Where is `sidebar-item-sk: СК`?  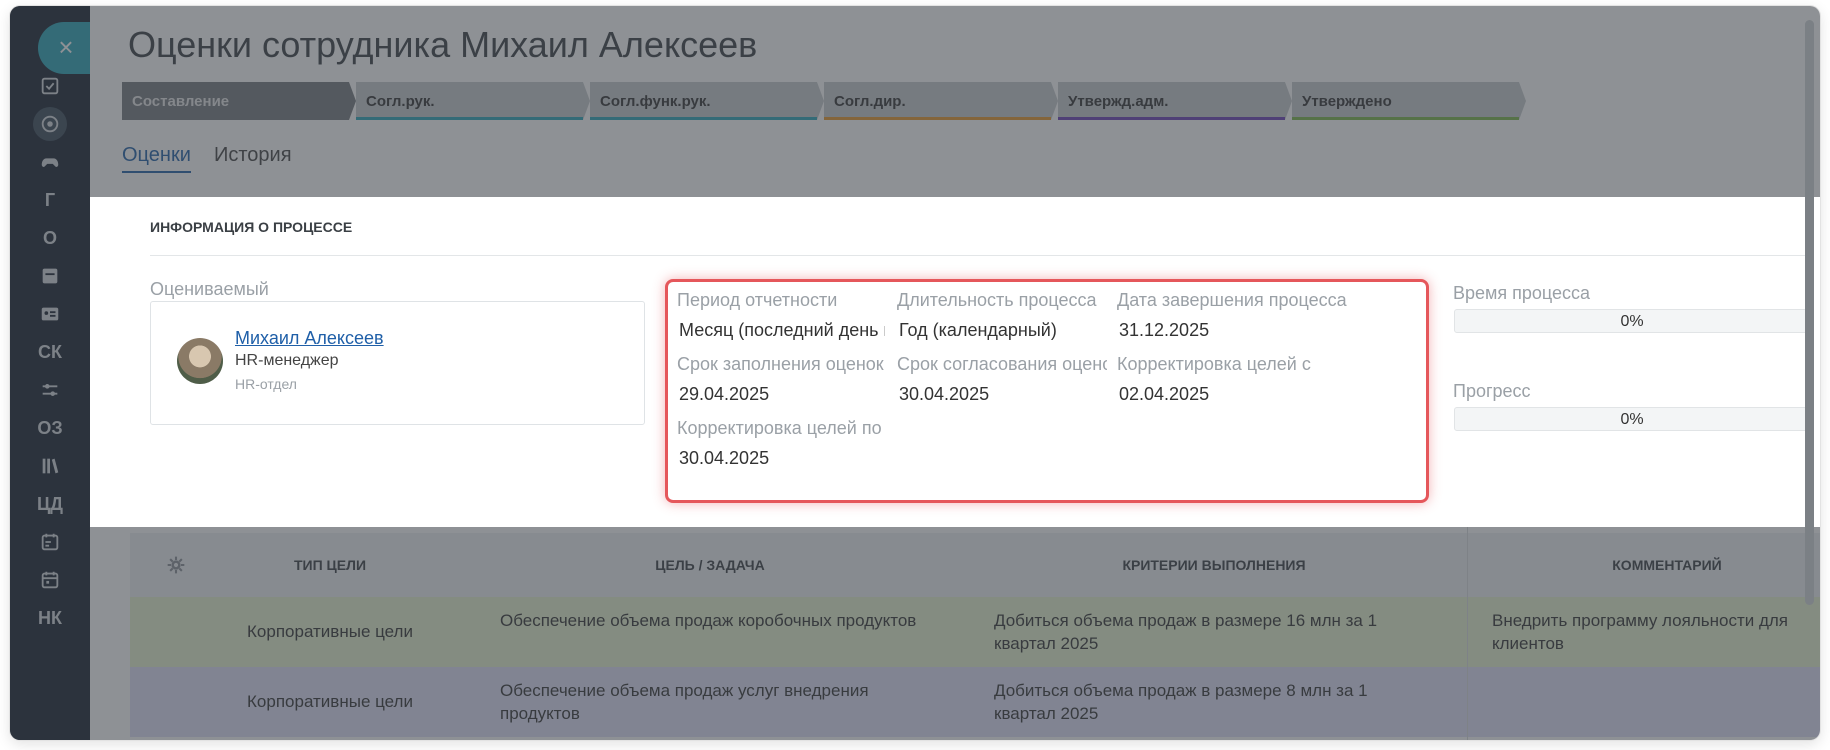
sidebar-item-sk: СК is located at coordinates (50, 352).